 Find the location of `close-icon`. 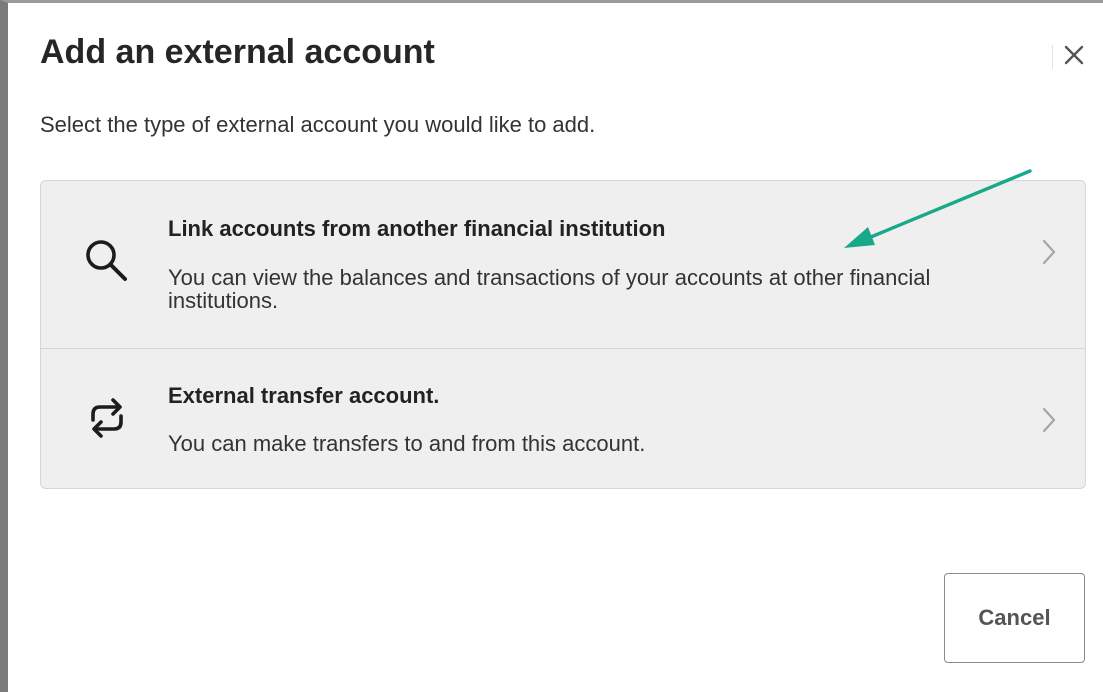

close-icon is located at coordinates (1074, 55).